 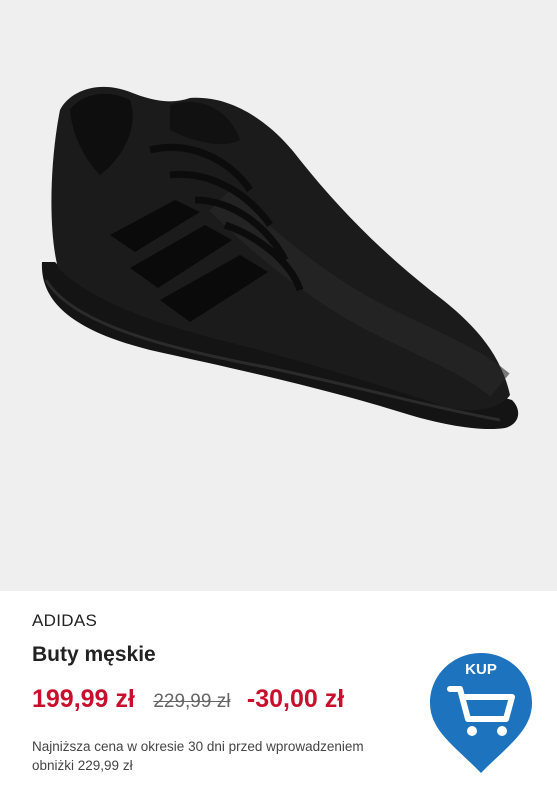 I want to click on discount-amount: -30,00 zł, so click(x=295, y=699).